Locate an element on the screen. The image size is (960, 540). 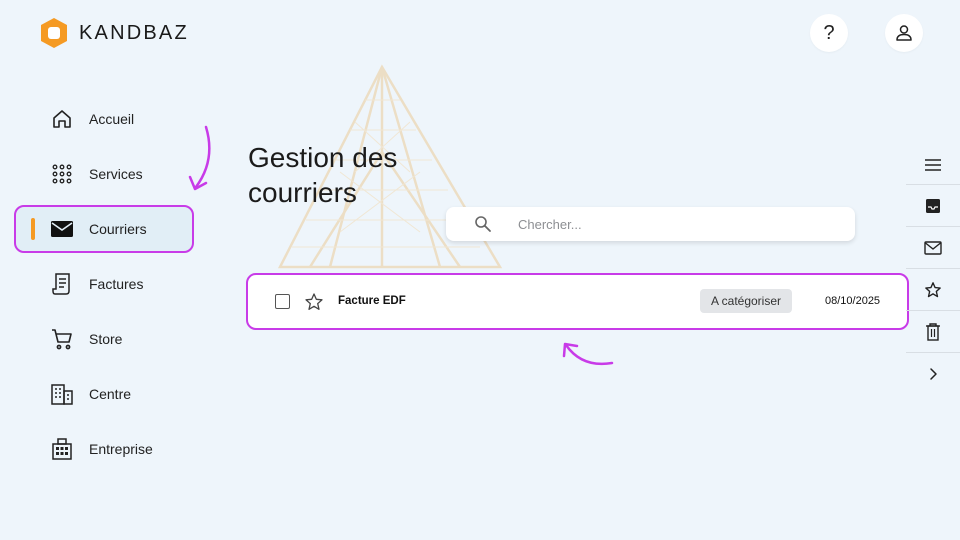
right-toolbar is located at coordinates (933, 270).